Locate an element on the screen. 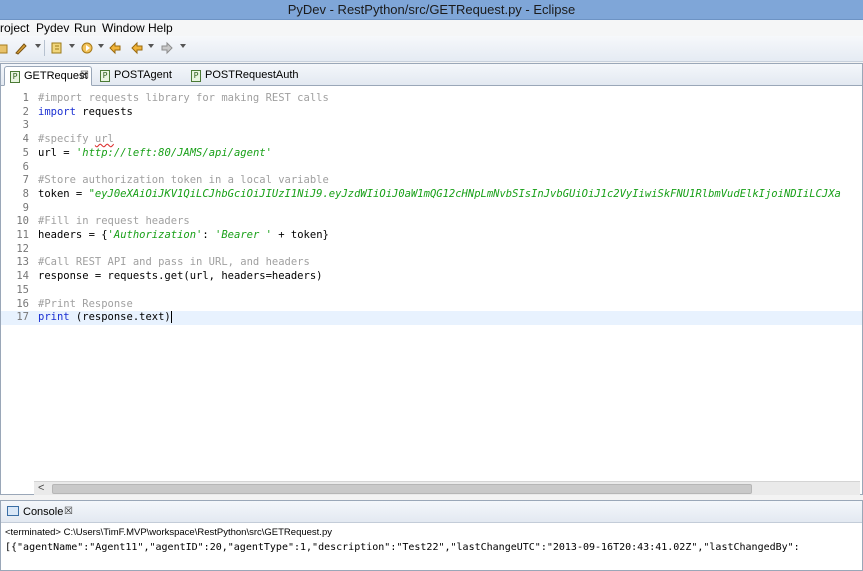  text-cursor is located at coordinates (171, 317).